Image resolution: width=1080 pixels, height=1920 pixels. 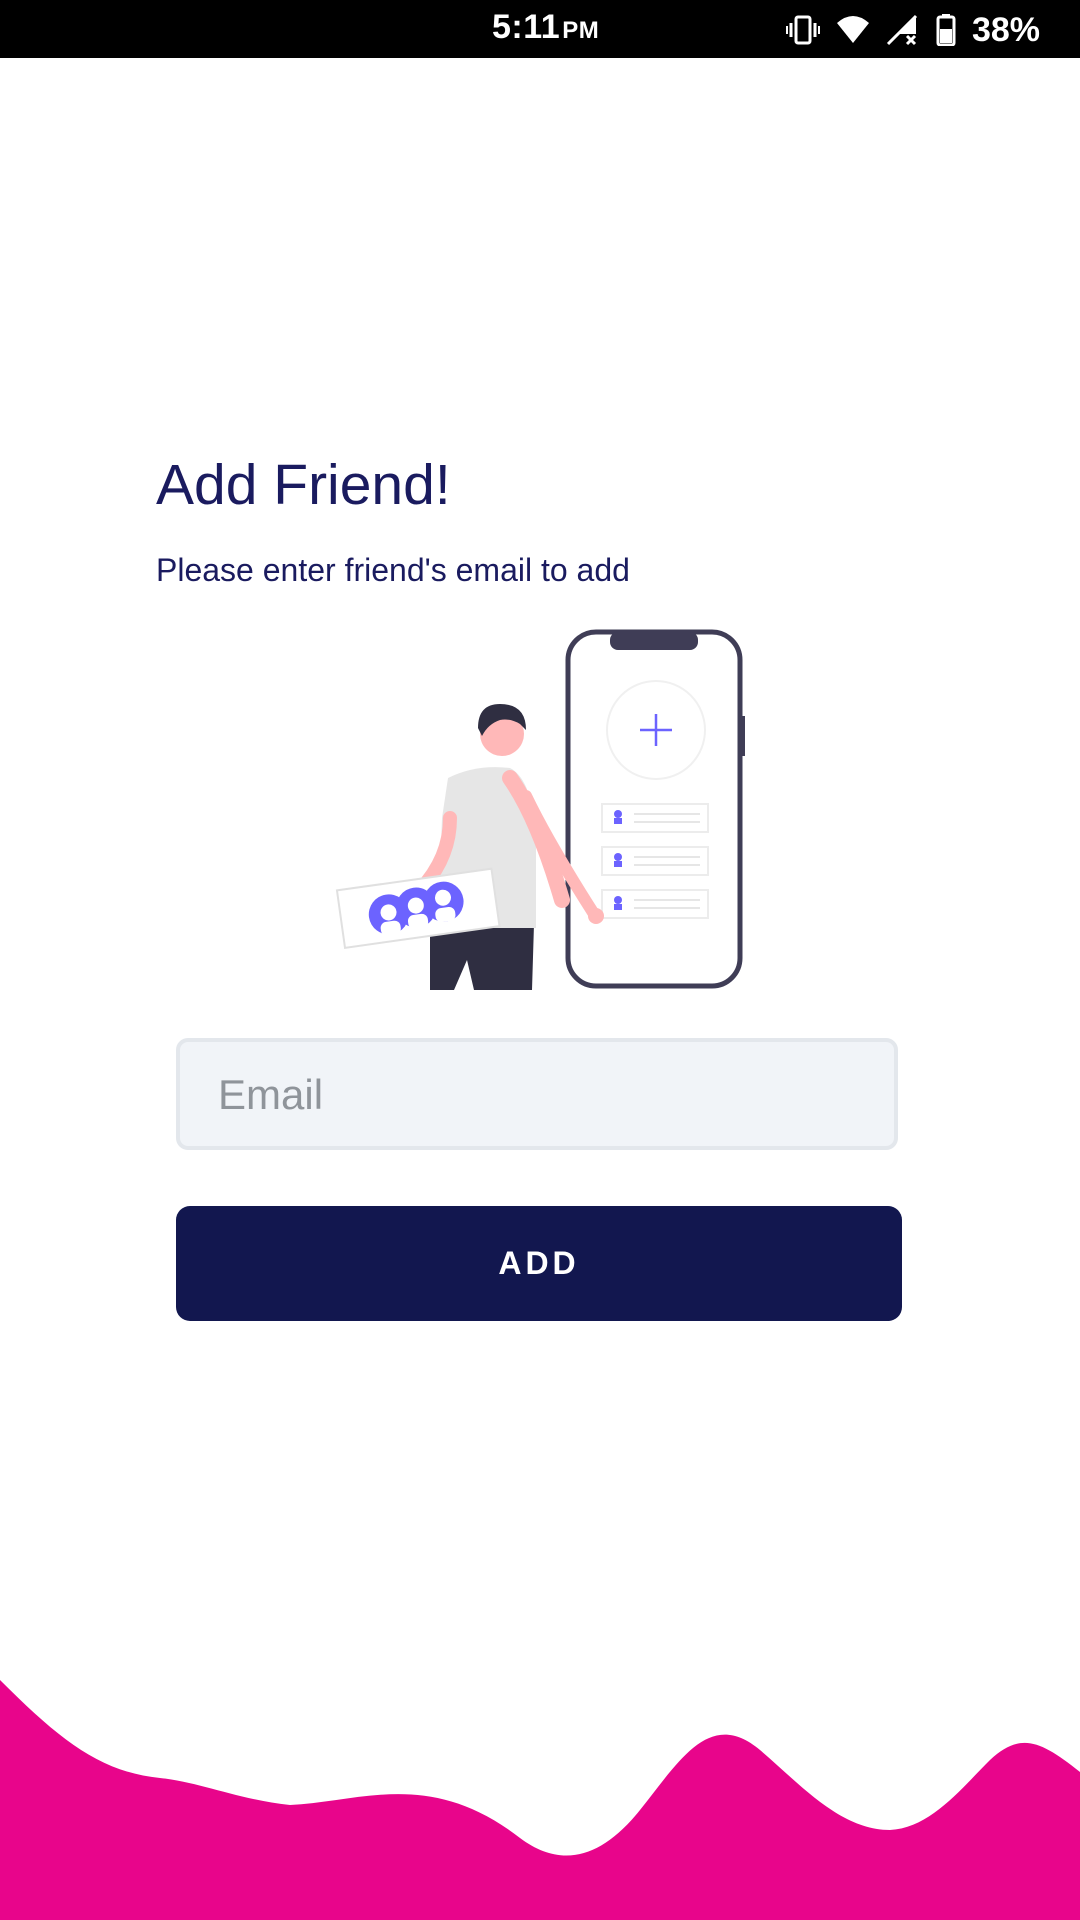 What do you see at coordinates (1005, 29) in the screenshot?
I see `battery-percent: 38%` at bounding box center [1005, 29].